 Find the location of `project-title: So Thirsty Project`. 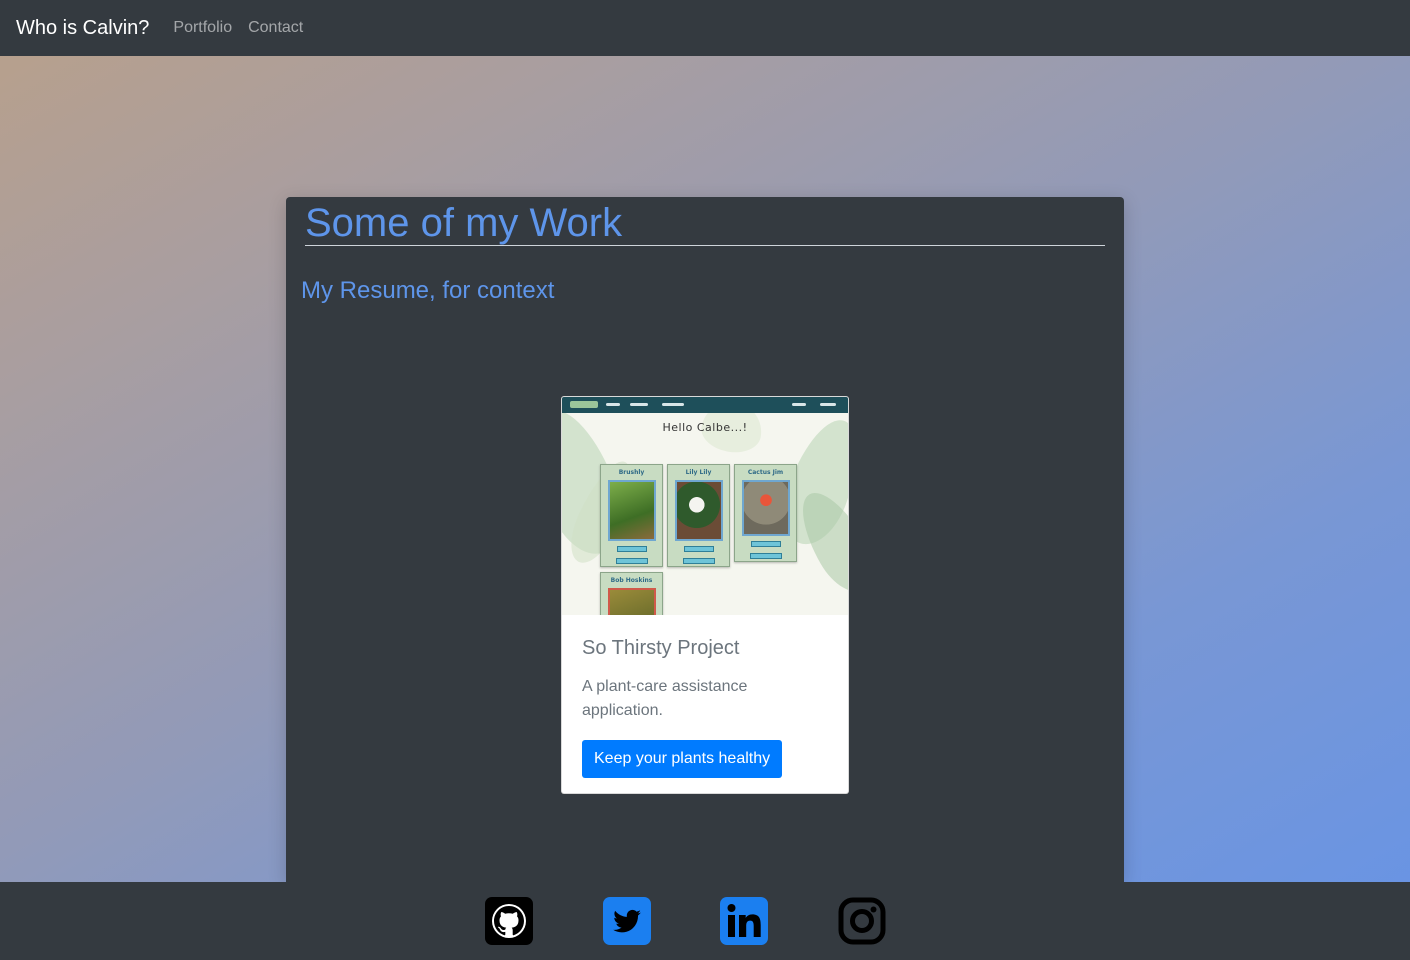

project-title: So Thirsty Project is located at coordinates (661, 648).